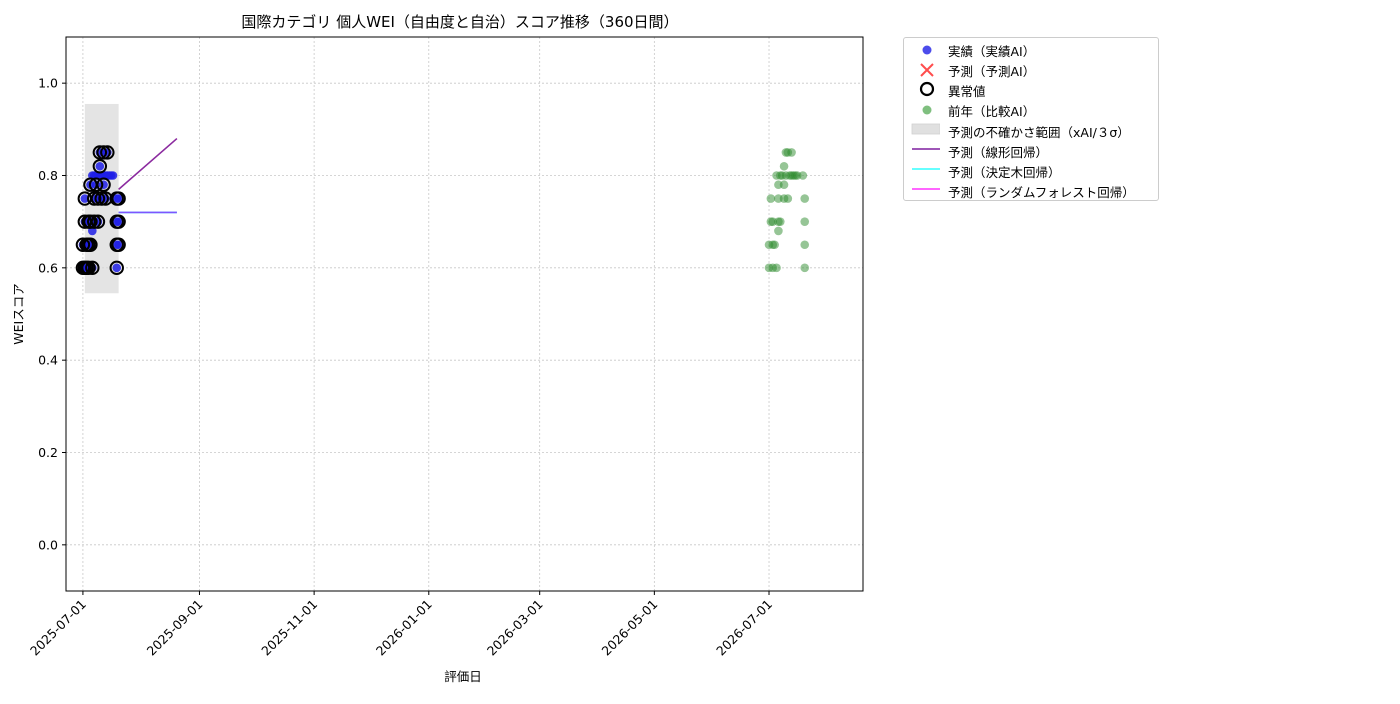 This screenshot has width=1400, height=704. What do you see at coordinates (463, 676) in the screenshot?
I see `x-axis-label: 評価日` at bounding box center [463, 676].